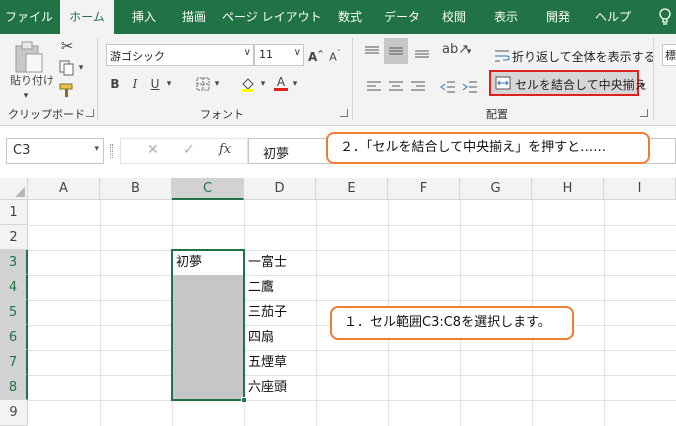  I want to click on row-header-9: 9, so click(14, 413).